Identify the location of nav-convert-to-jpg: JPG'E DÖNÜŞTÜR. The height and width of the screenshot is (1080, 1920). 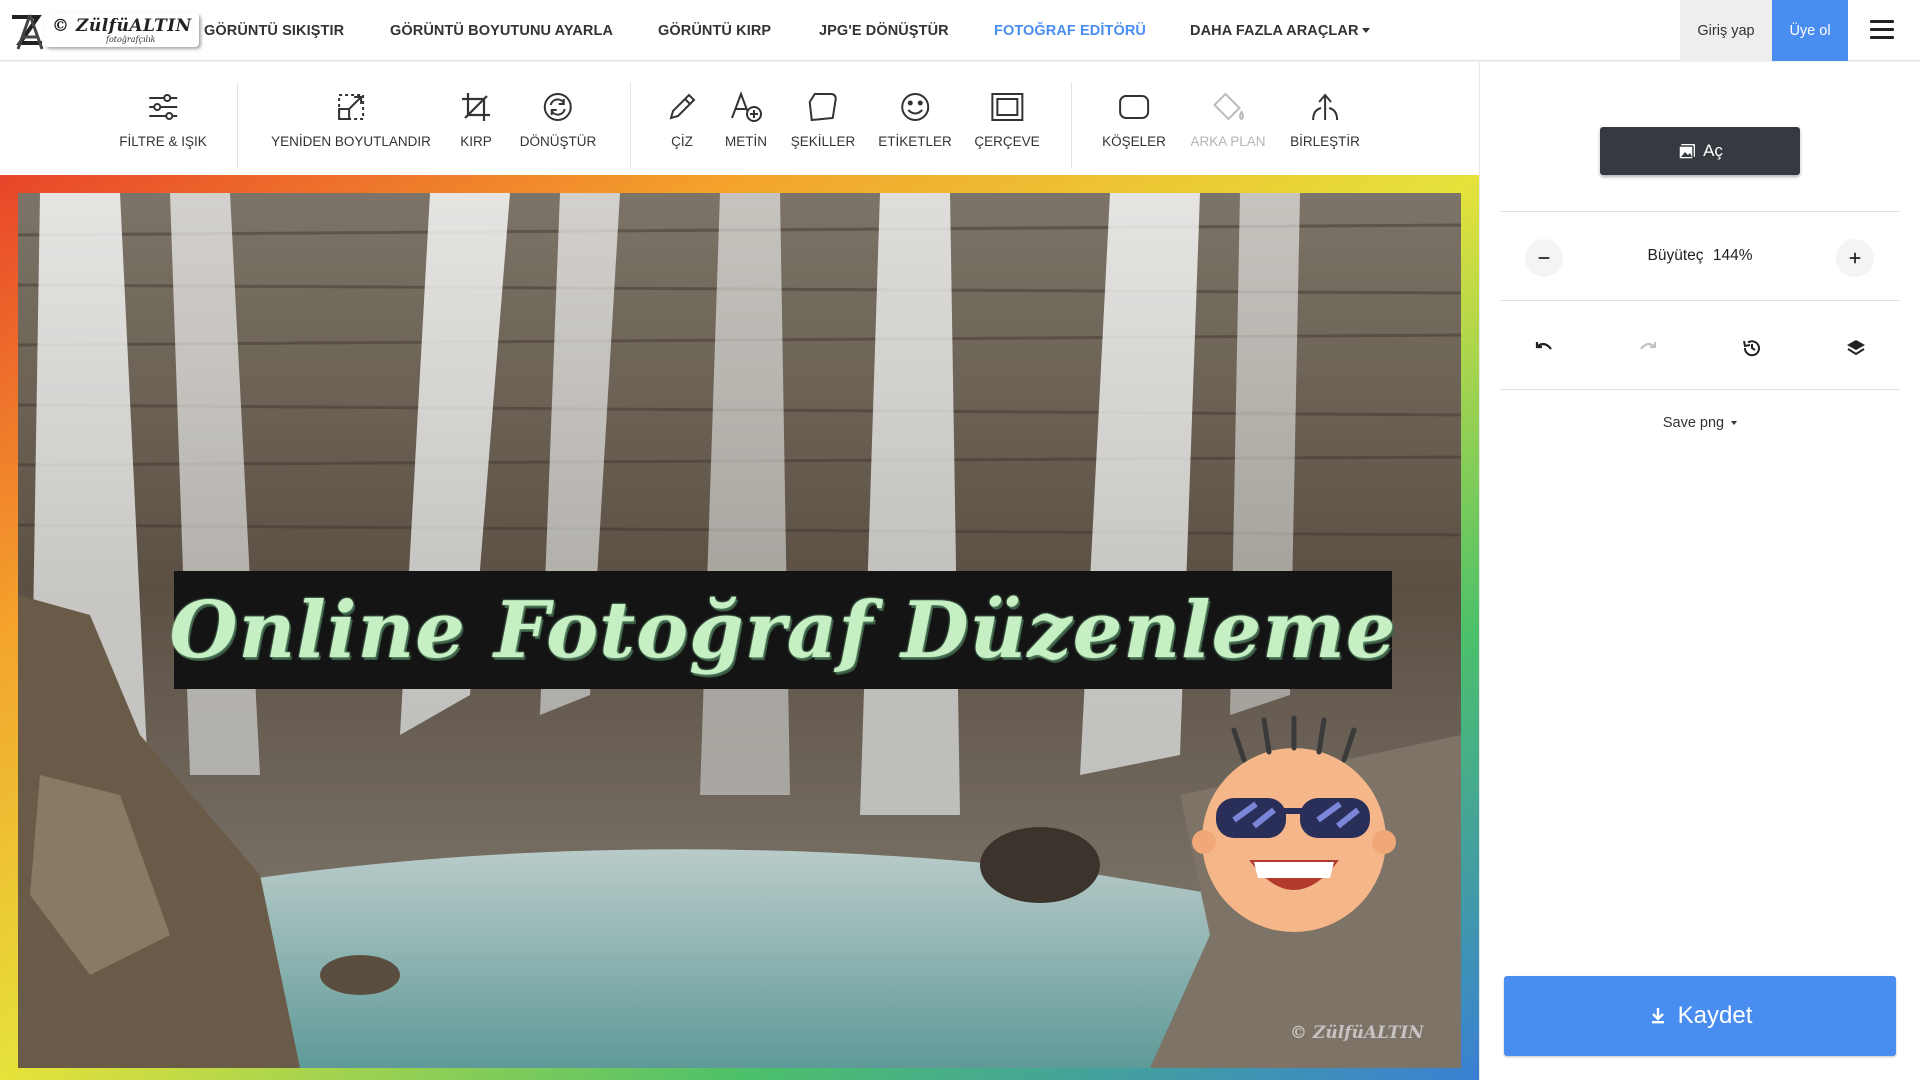
(884, 30).